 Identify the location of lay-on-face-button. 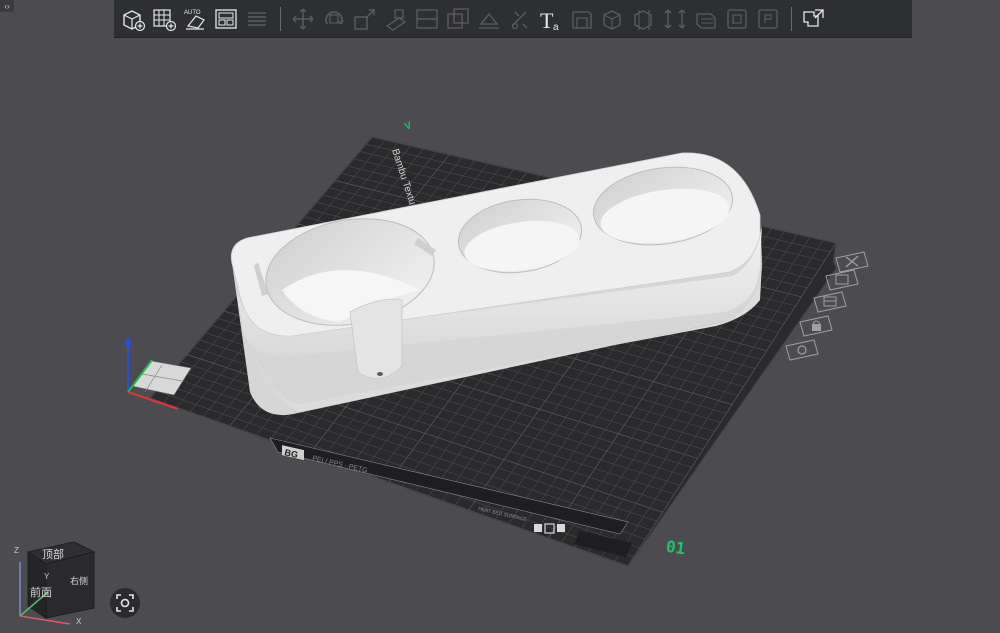
(396, 19).